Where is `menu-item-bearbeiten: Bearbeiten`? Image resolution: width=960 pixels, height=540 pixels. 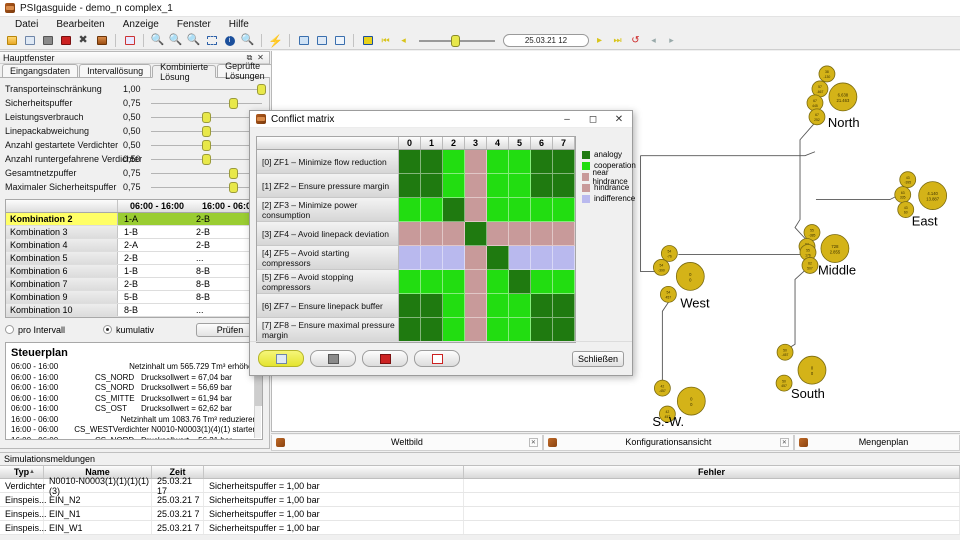
menu-item-bearbeiten: Bearbeiten is located at coordinates (80, 24).